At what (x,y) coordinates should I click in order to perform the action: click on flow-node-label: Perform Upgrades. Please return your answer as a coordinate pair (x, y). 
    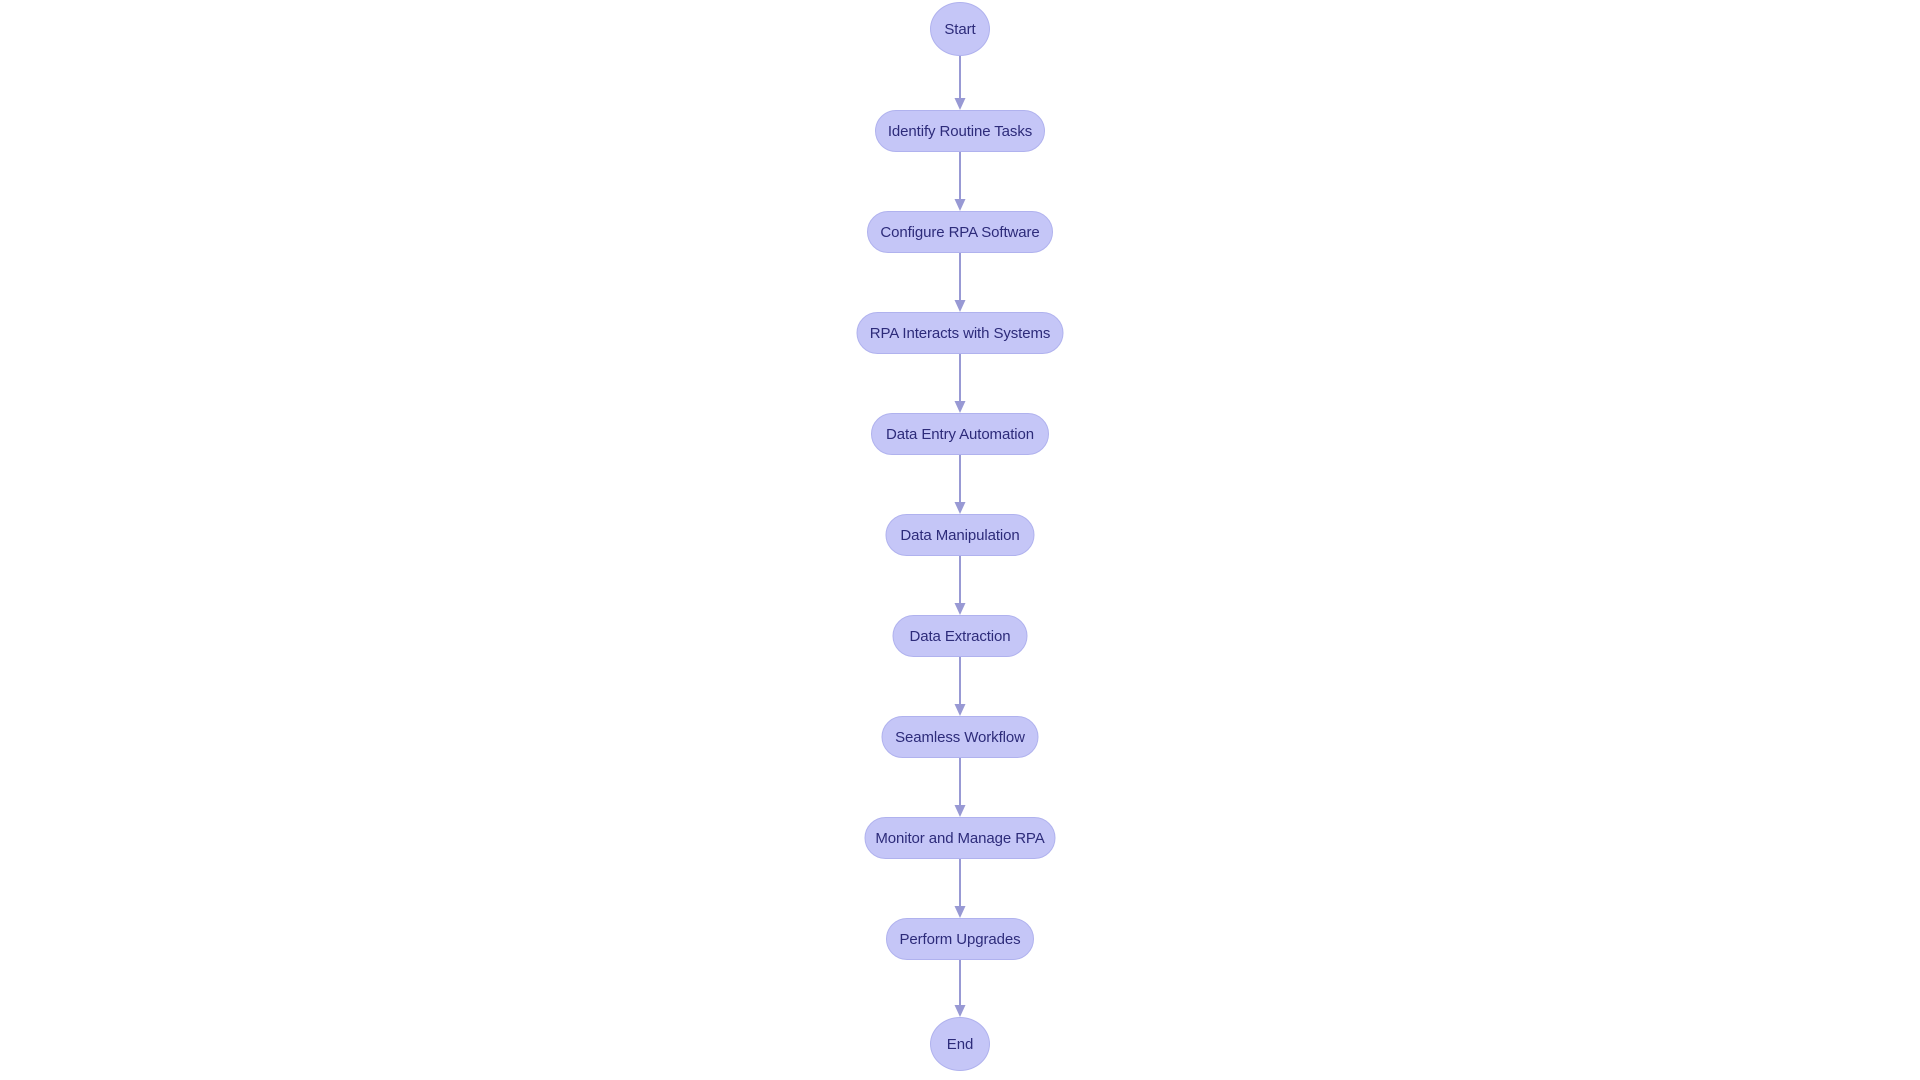
    Looking at the image, I should click on (960, 939).